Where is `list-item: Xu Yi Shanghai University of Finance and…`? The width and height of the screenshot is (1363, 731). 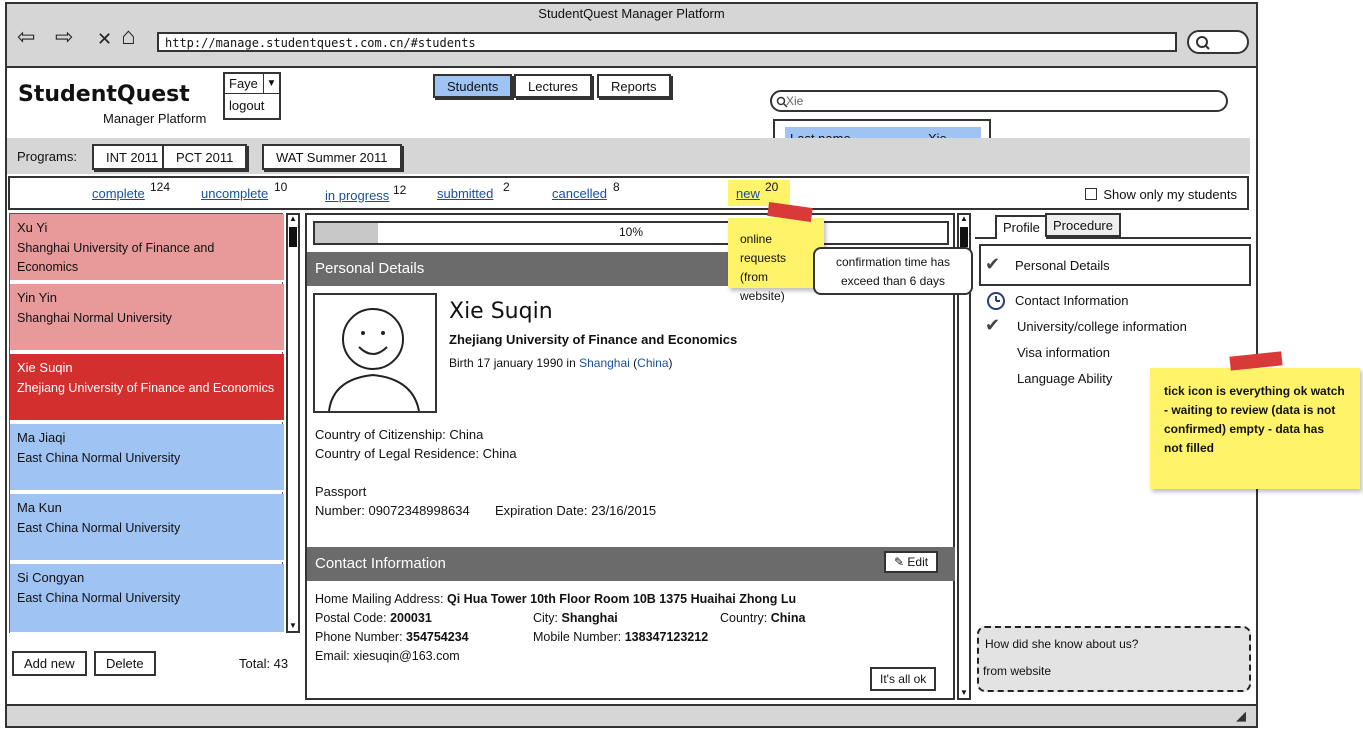
list-item: Xu Yi Shanghai University of Finance and… is located at coordinates (147, 248).